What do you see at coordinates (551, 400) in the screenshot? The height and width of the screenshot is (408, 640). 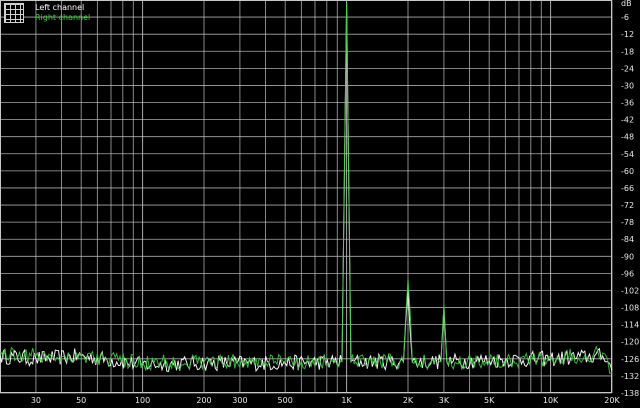 I see `x-tick-label: 10K` at bounding box center [551, 400].